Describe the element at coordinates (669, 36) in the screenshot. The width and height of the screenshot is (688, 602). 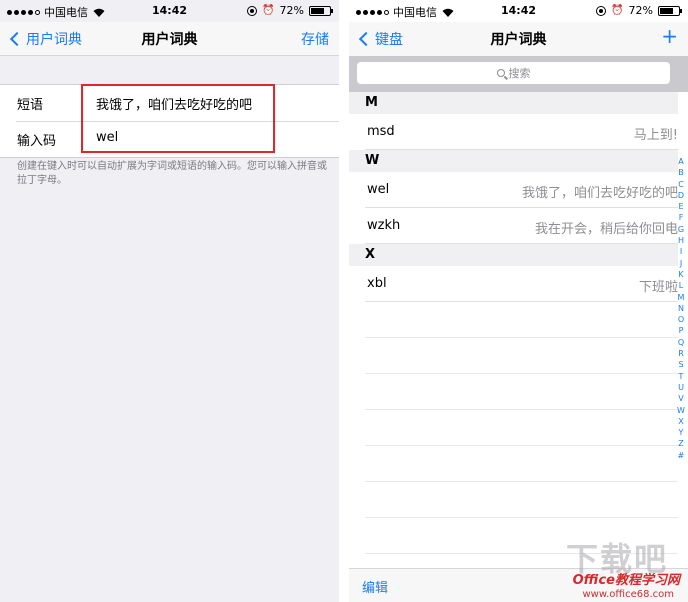
I see `add-button: +` at that location.